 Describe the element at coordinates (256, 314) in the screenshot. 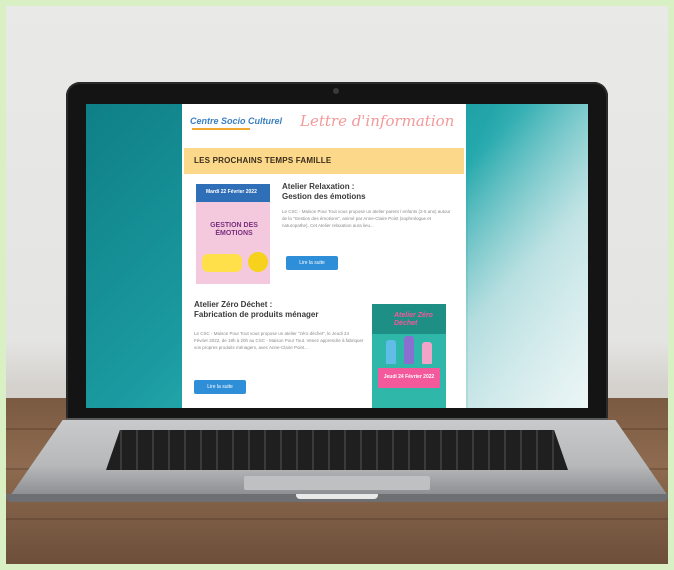

I see `article2-title-line2: Fabrication de produits ménager` at that location.